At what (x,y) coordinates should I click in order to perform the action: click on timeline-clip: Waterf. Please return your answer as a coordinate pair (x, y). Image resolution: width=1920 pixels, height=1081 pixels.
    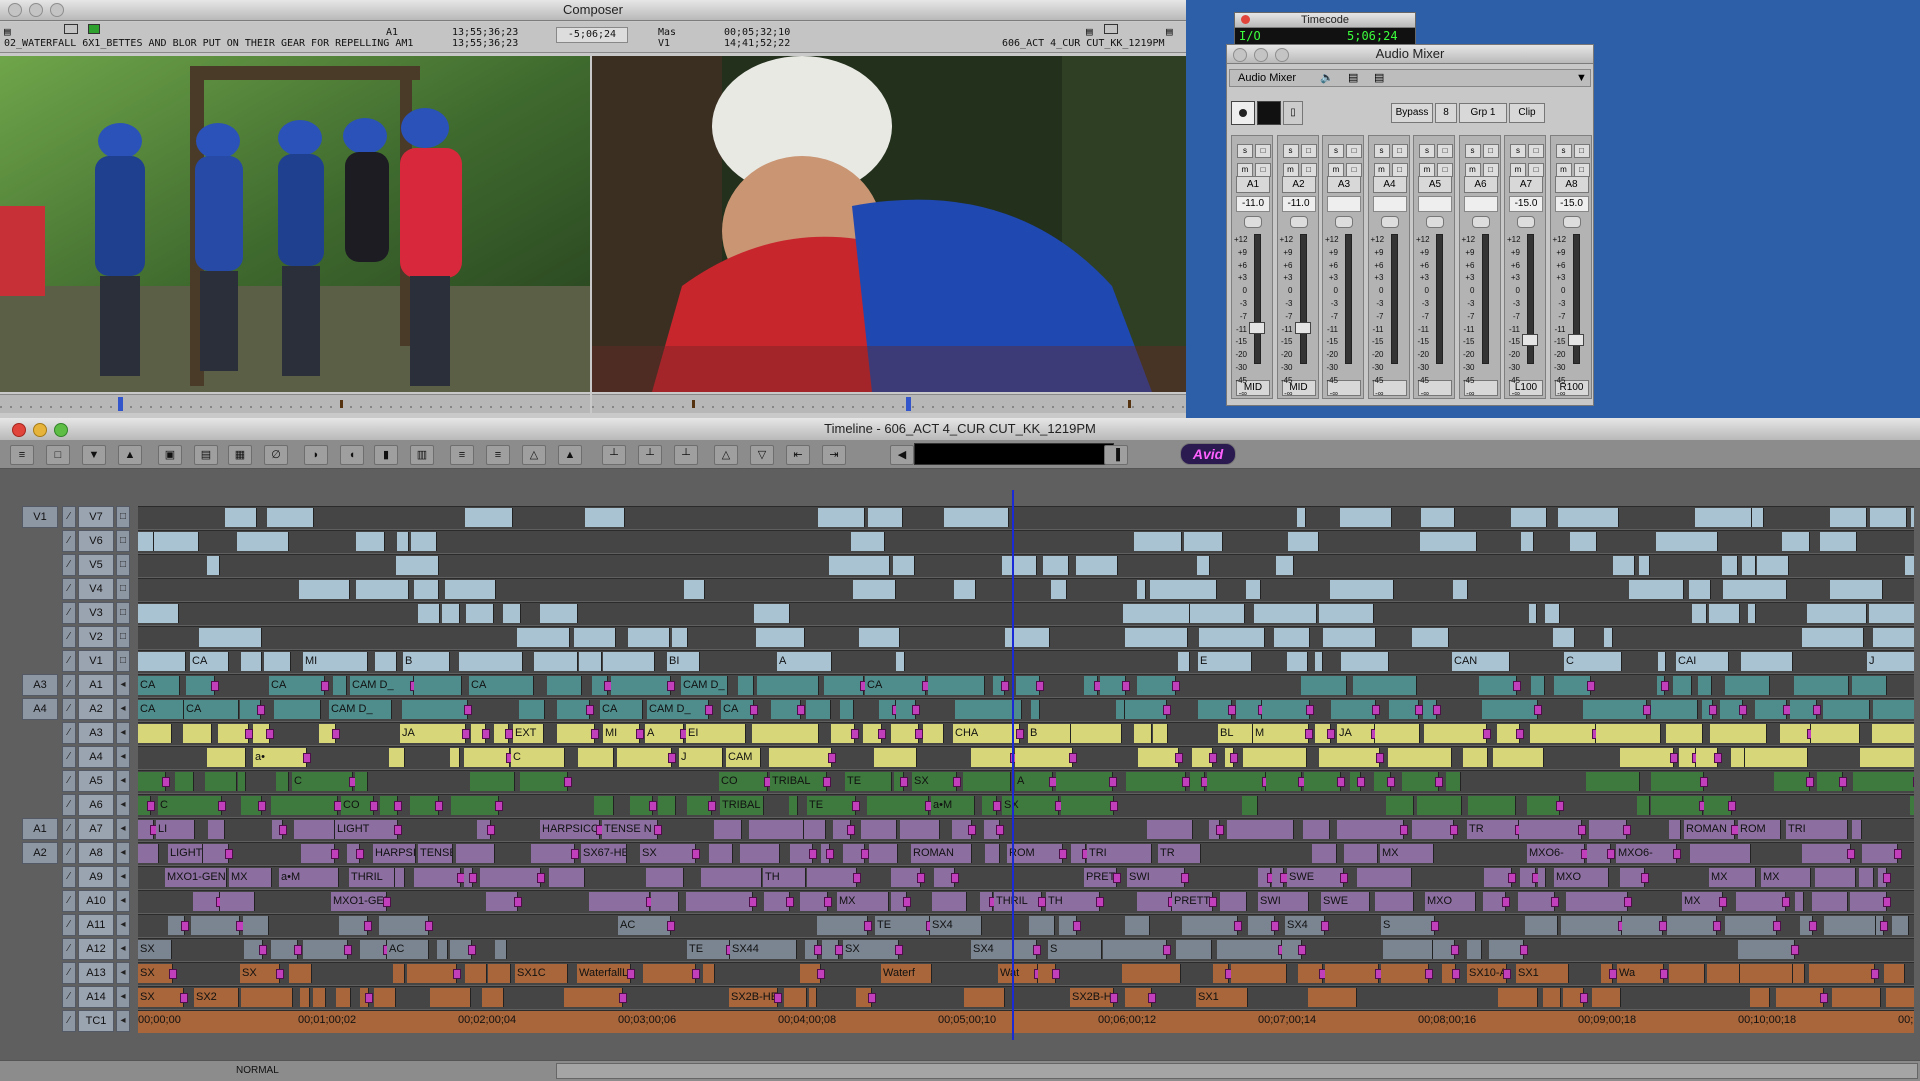
    Looking at the image, I should click on (906, 973).